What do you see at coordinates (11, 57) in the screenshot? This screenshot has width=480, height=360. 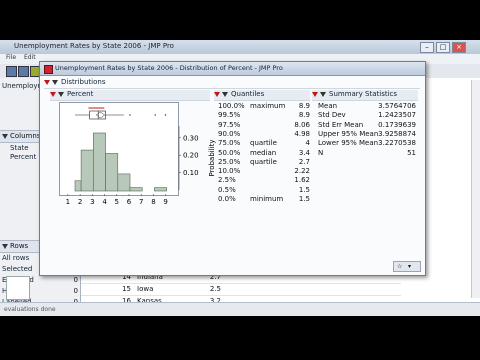 I see `menu-file: File` at bounding box center [11, 57].